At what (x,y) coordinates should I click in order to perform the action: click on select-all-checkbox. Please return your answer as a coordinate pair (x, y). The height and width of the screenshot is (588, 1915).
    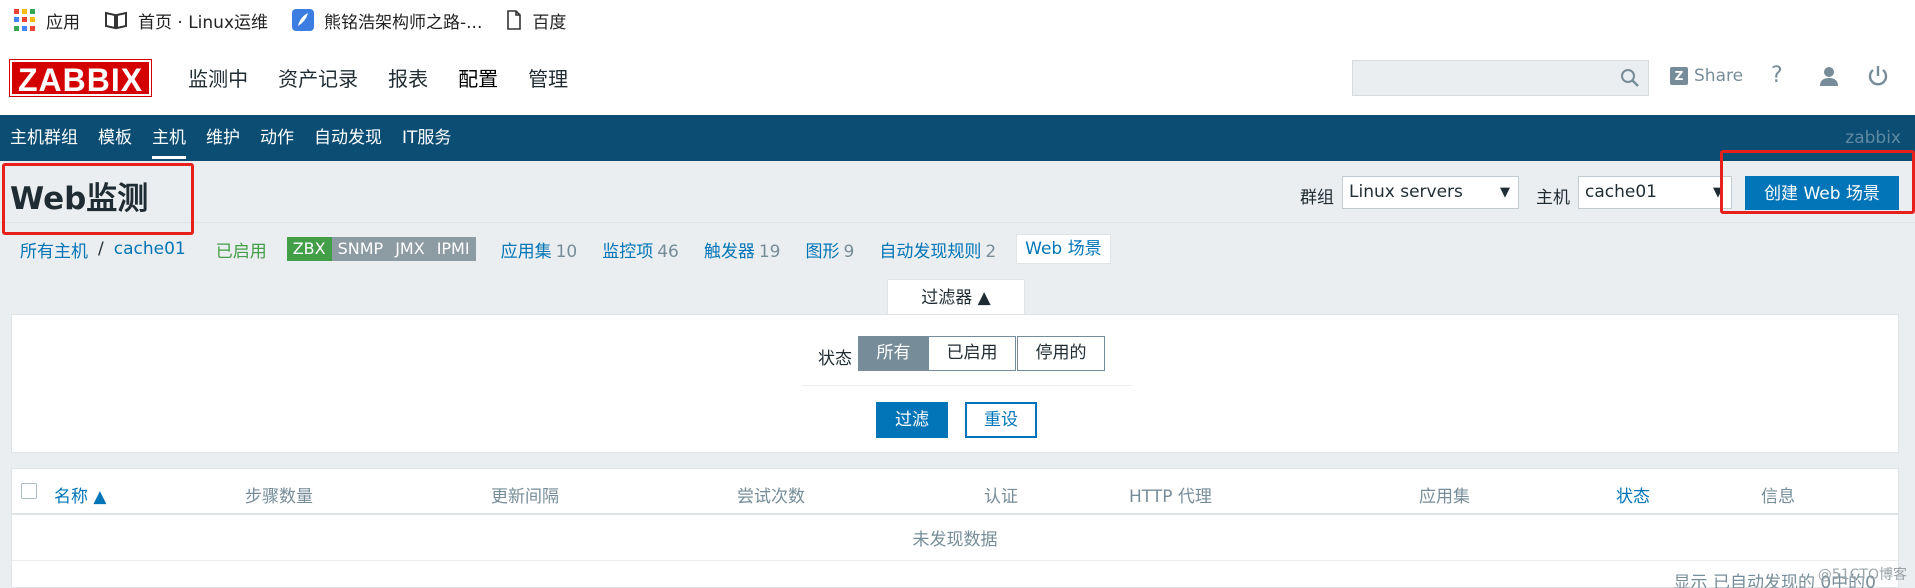
    Looking at the image, I should click on (29, 491).